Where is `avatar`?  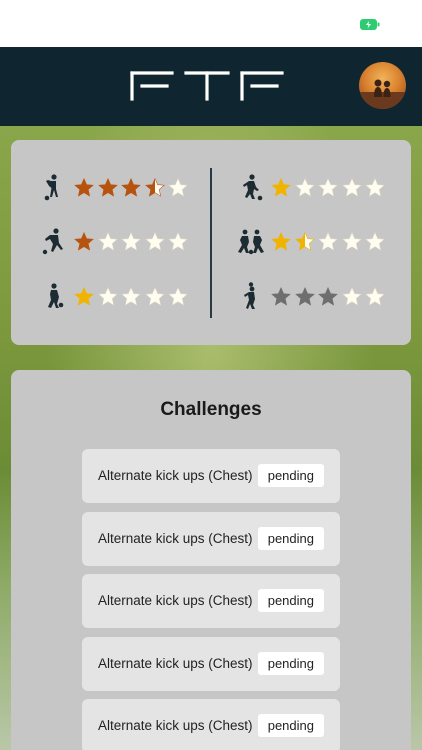
avatar is located at coordinates (382, 85).